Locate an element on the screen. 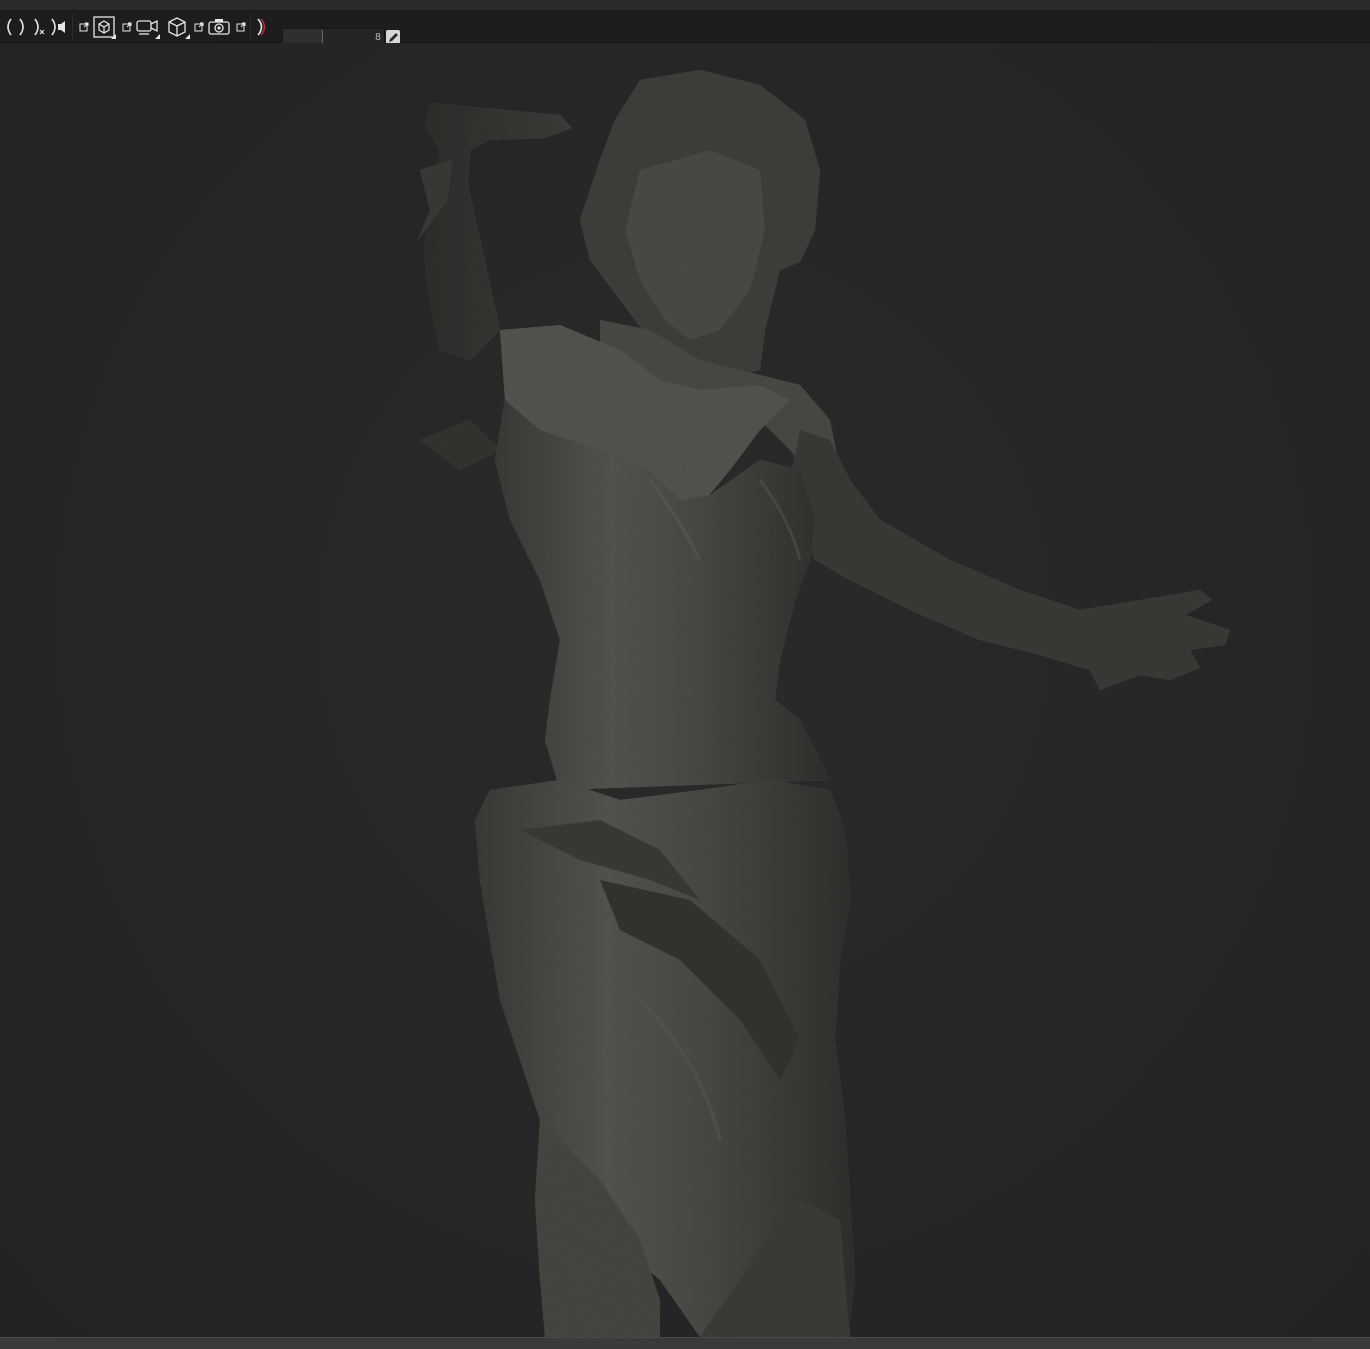  bracket-close-button is located at coordinates (23, 27).